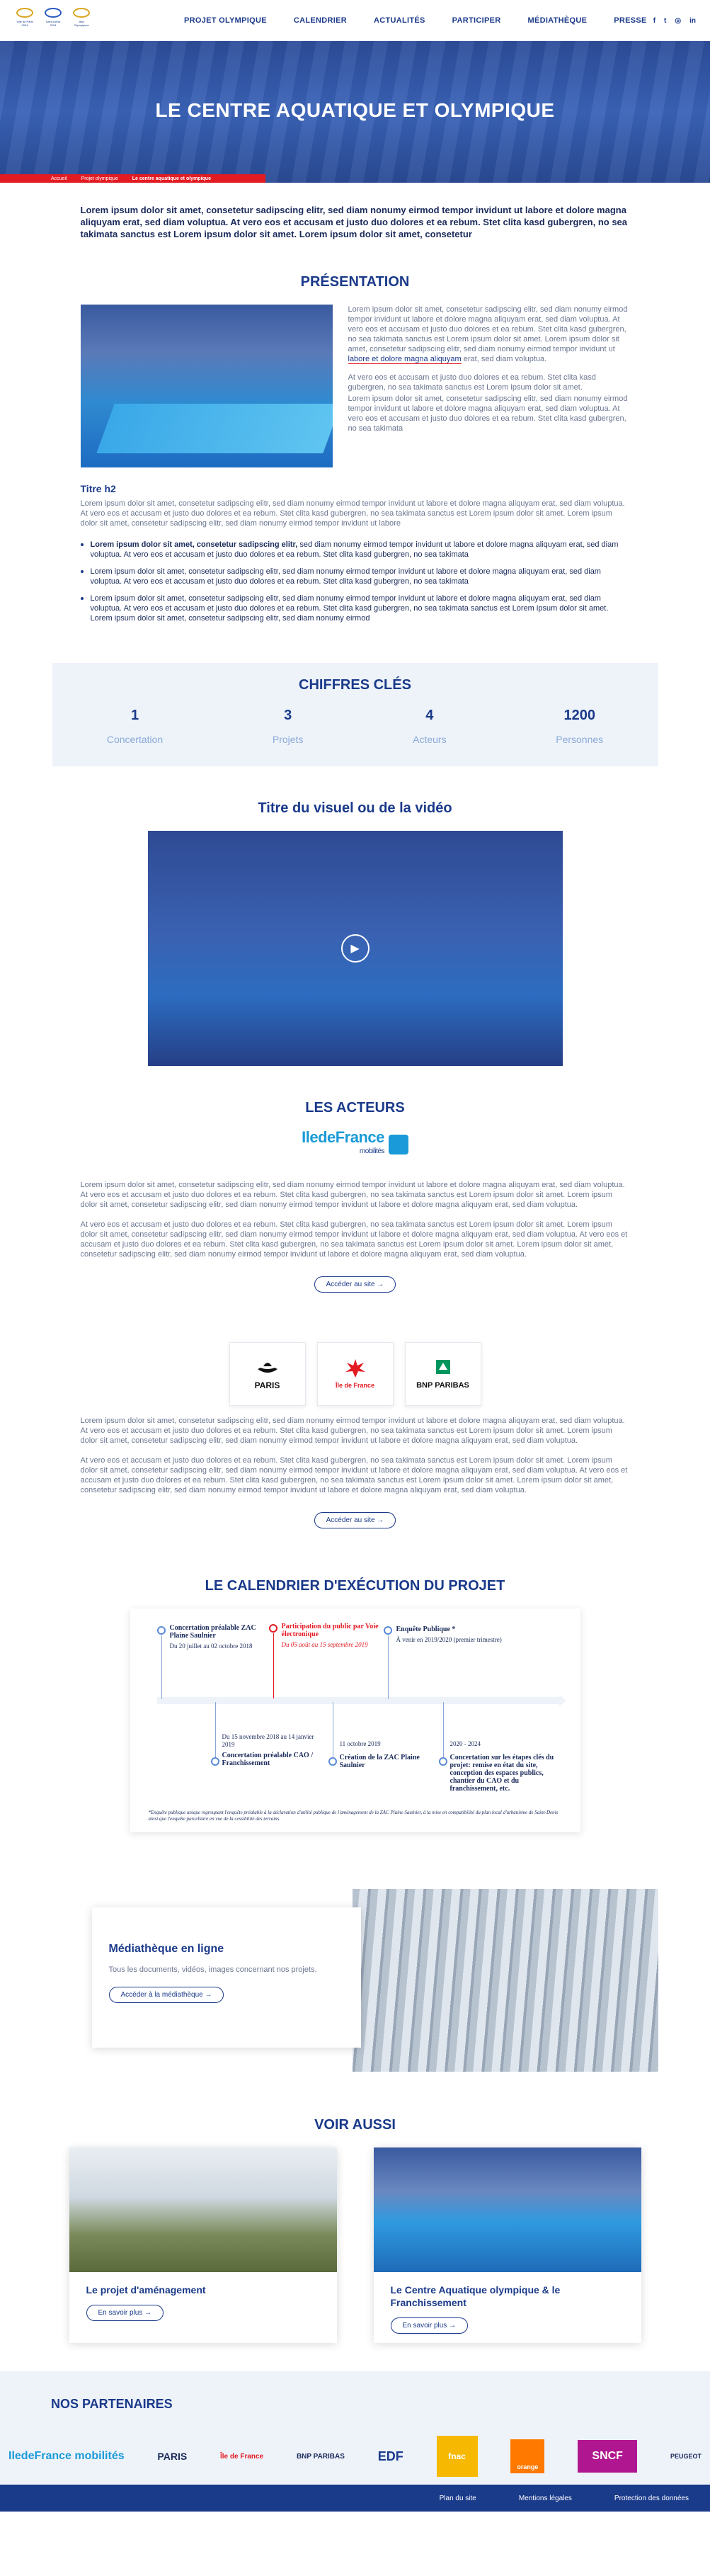  I want to click on social-links: f t ◎ in, so click(674, 21).